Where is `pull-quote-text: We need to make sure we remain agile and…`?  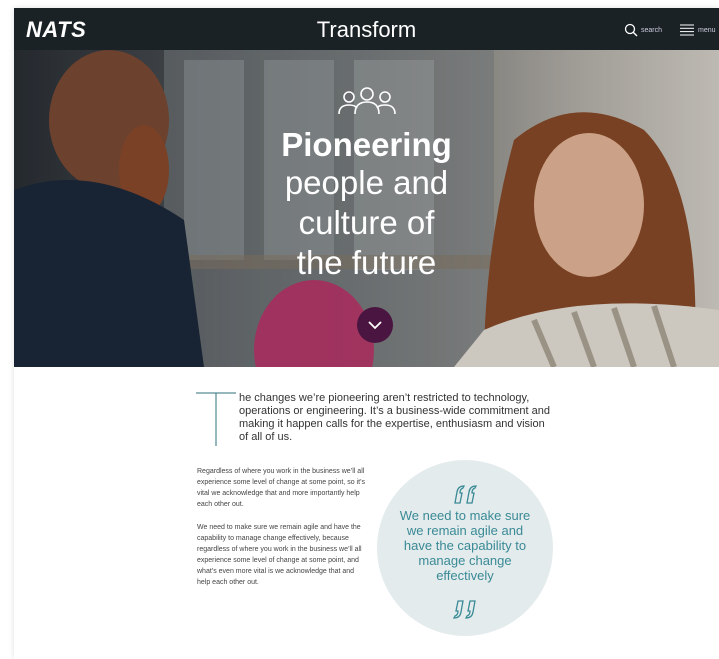 pull-quote-text: We need to make sure we remain agile and… is located at coordinates (465, 545).